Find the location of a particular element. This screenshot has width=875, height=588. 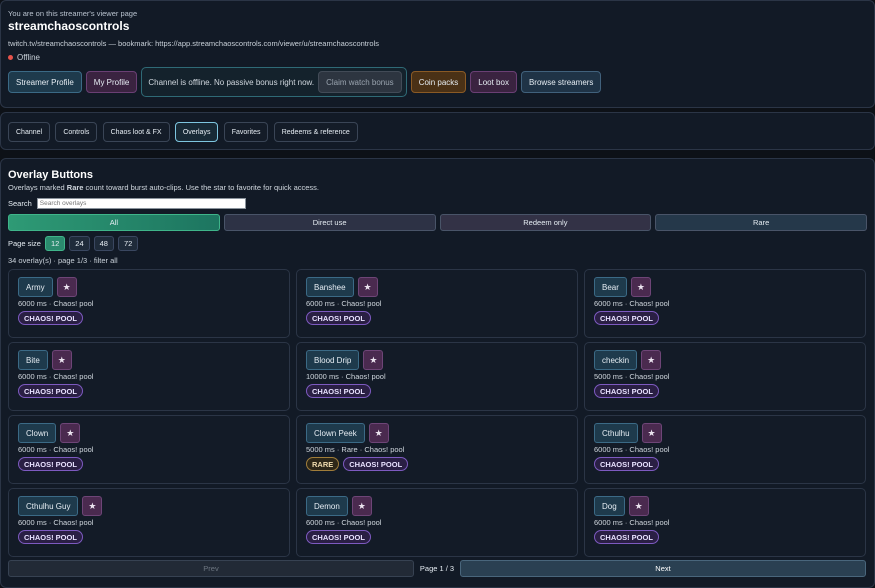

prev-page-button: Prev is located at coordinates (211, 568).